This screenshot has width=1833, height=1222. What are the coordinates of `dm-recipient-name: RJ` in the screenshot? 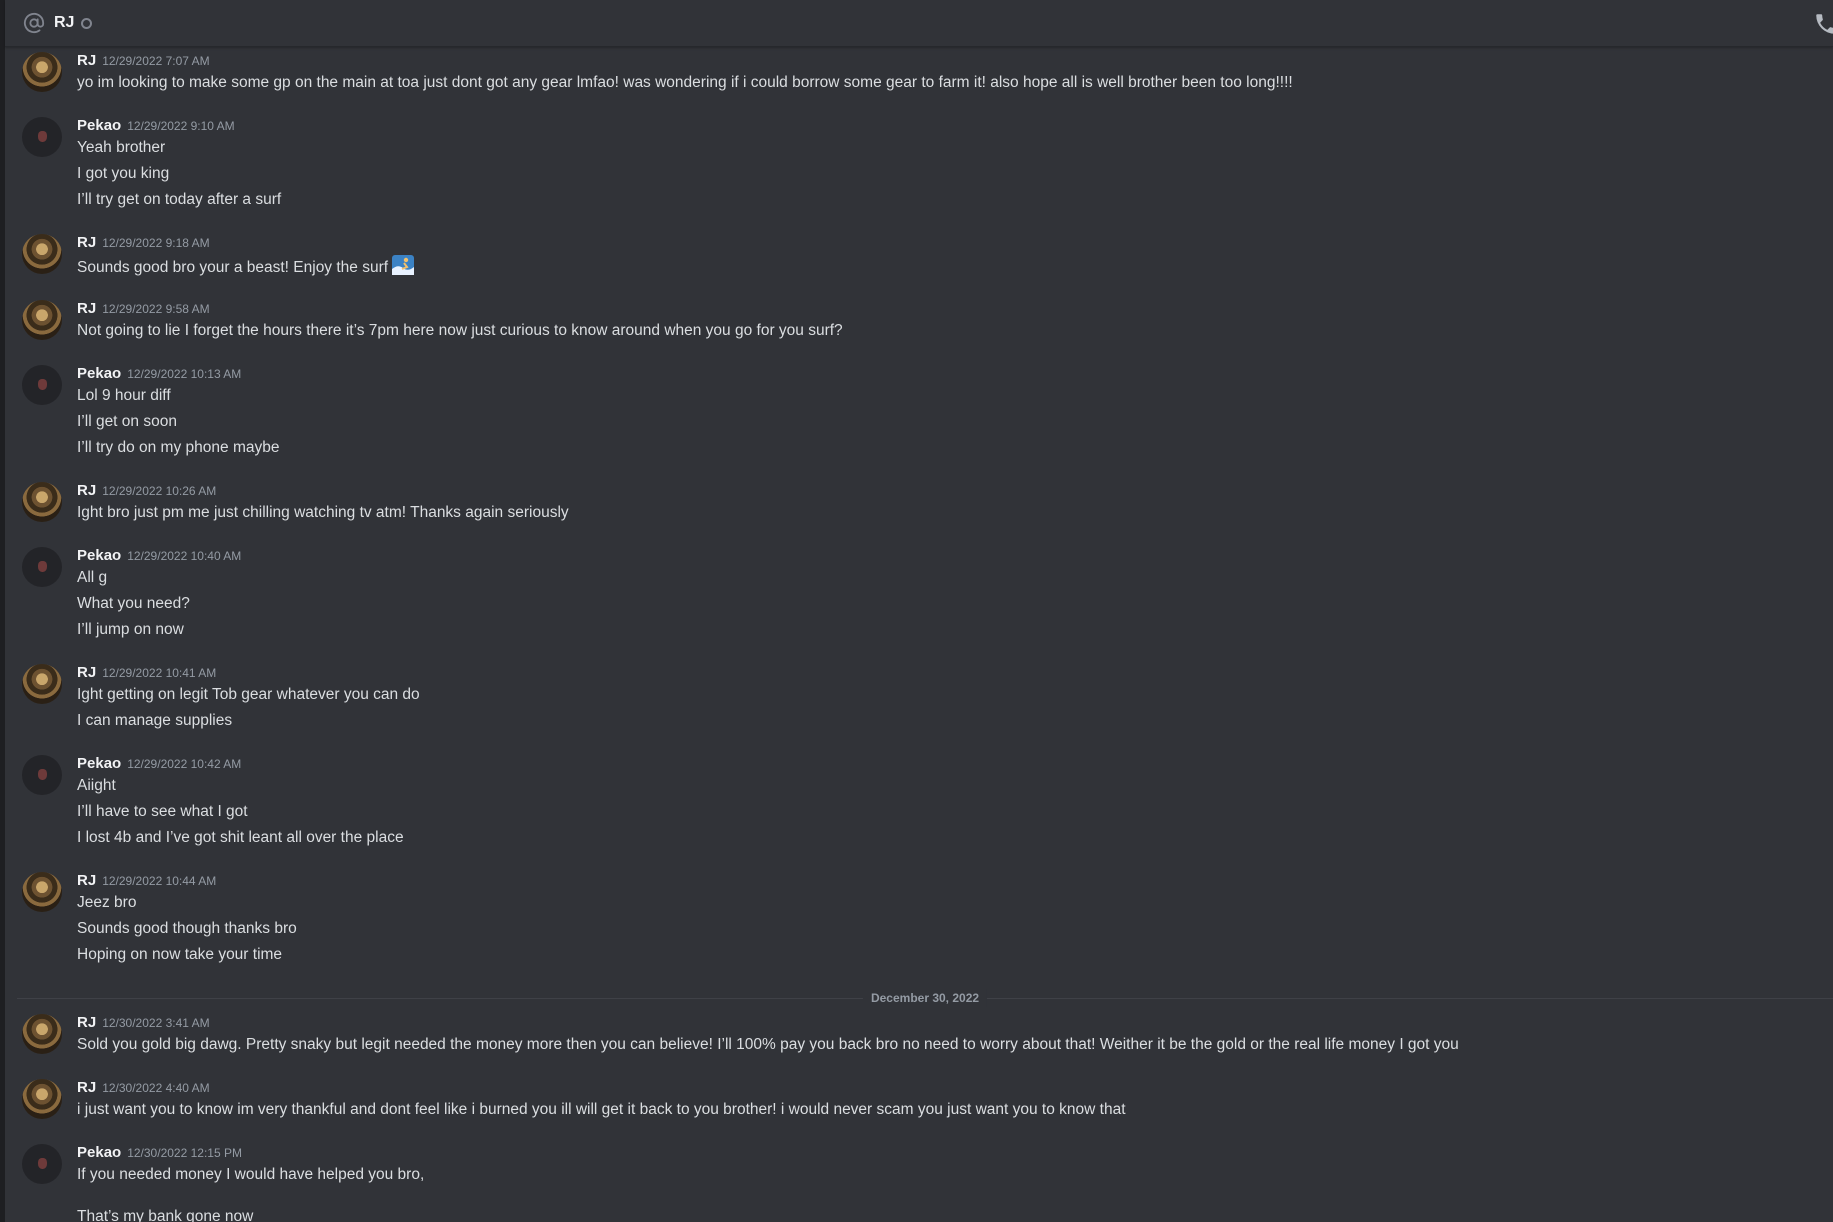 It's located at (64, 22).